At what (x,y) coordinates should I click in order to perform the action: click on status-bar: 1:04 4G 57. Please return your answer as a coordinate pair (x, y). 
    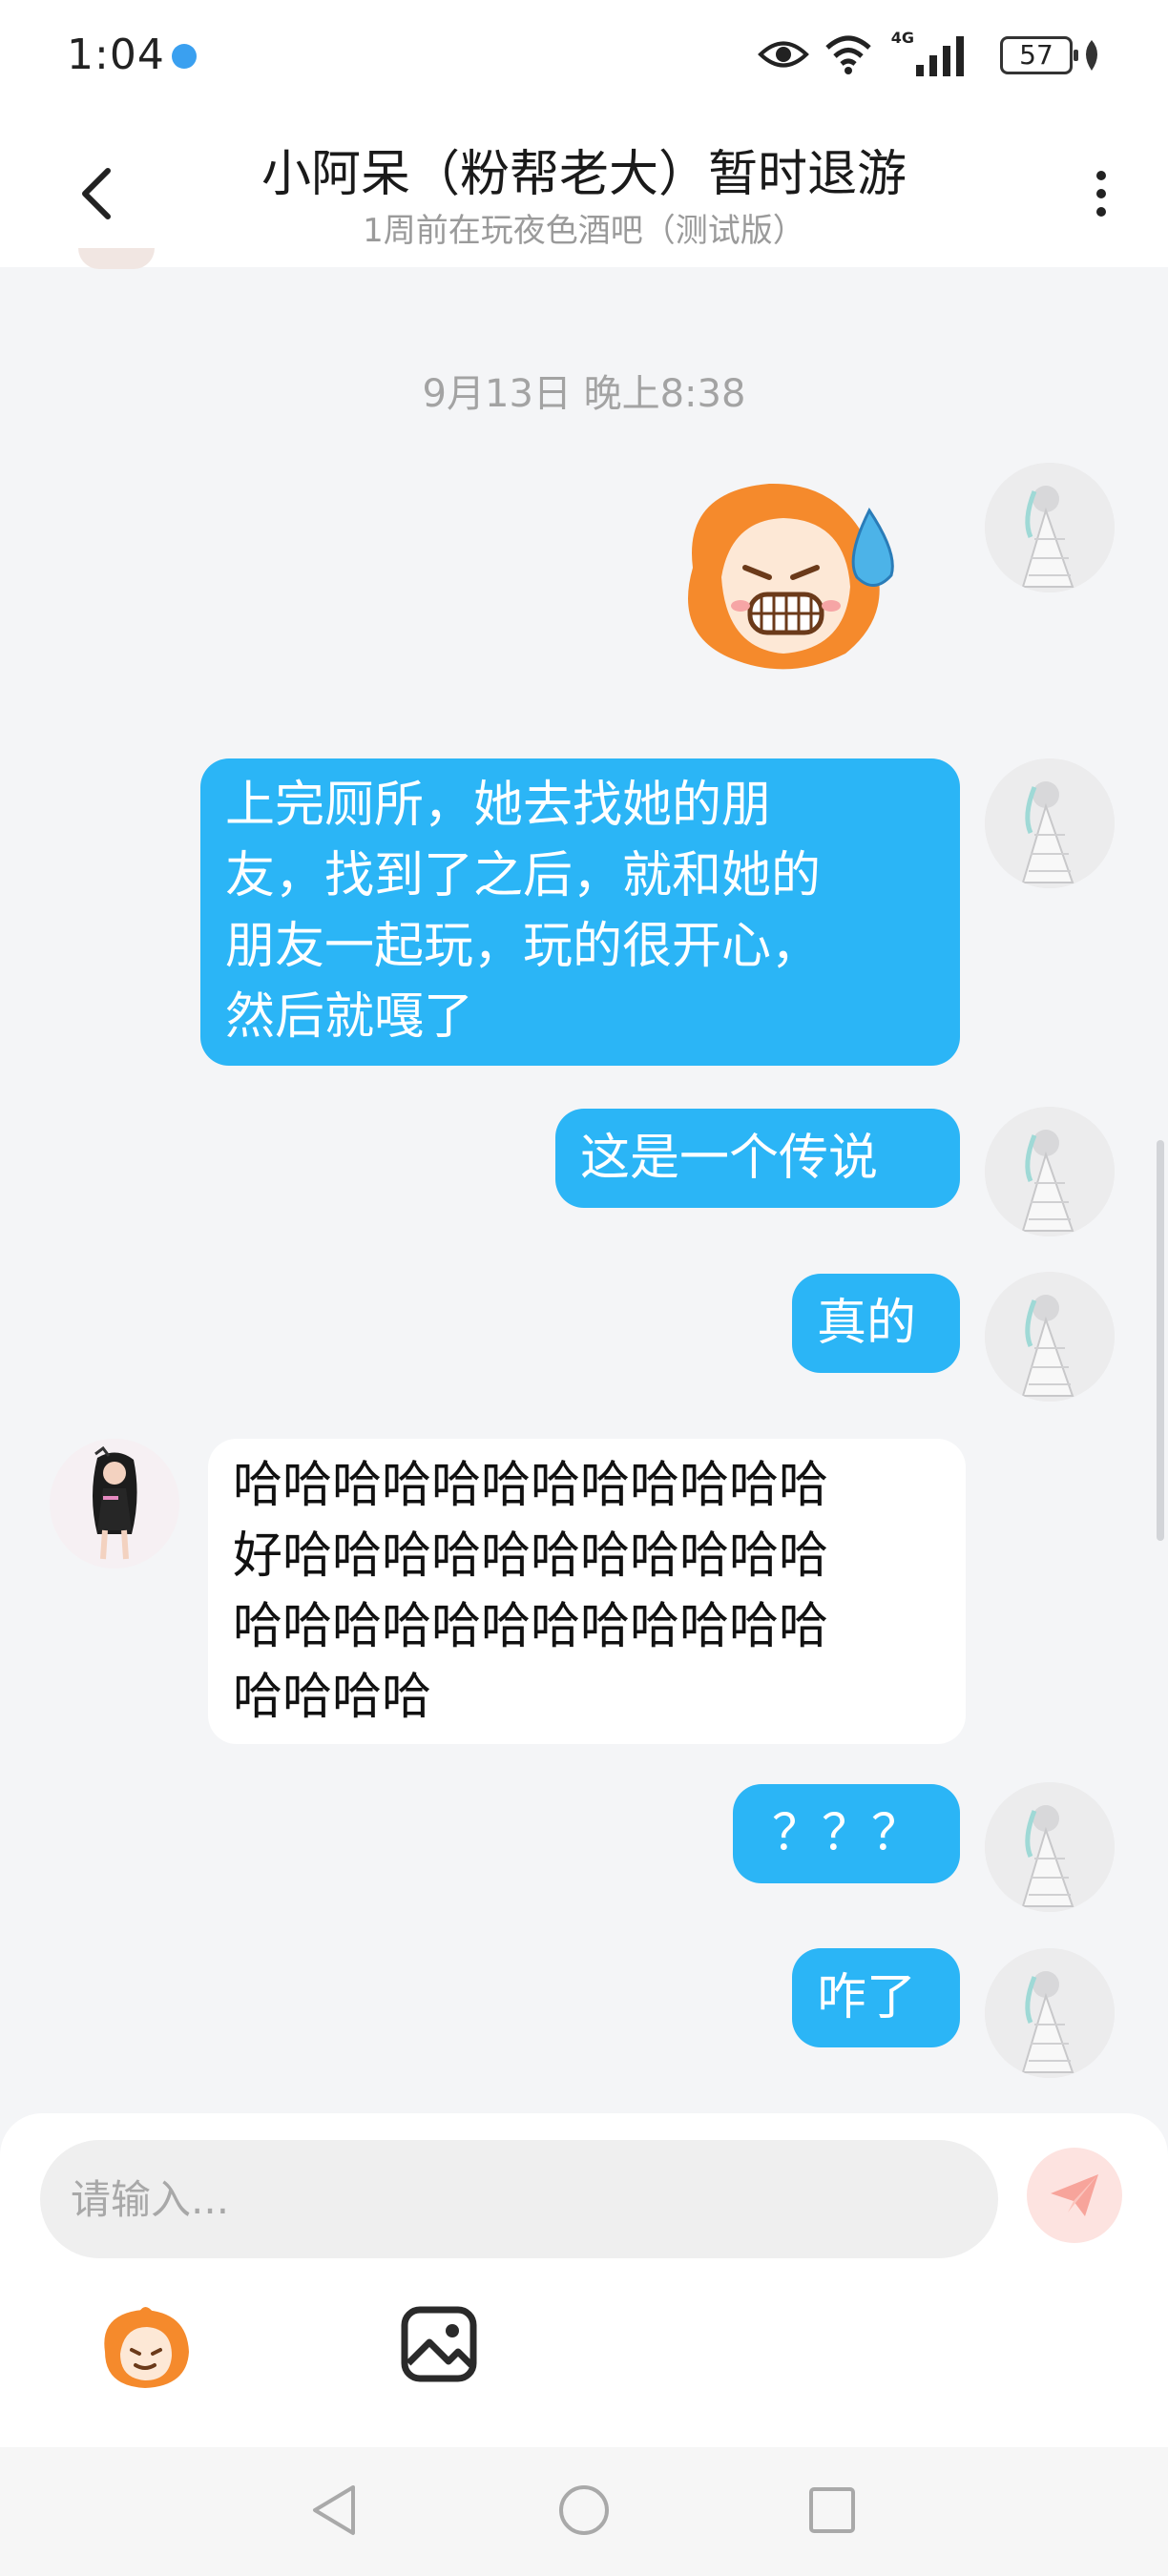
    Looking at the image, I should click on (584, 56).